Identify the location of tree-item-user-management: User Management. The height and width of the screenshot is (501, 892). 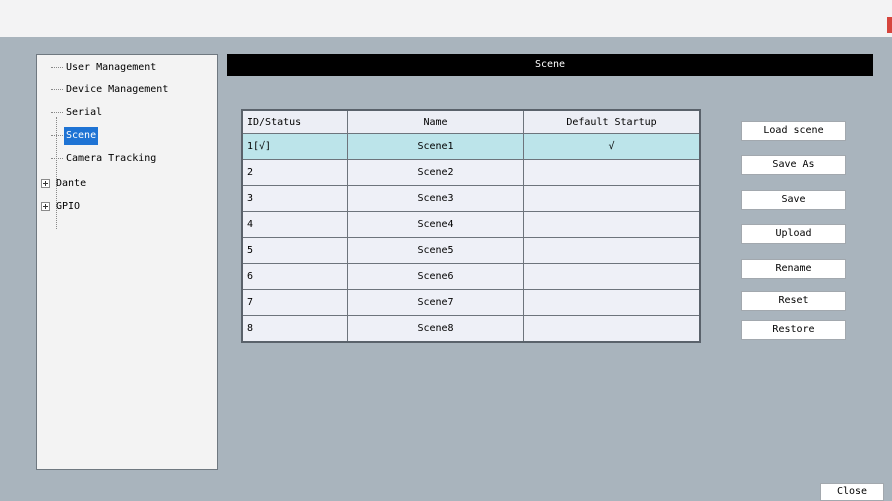
(104, 68).